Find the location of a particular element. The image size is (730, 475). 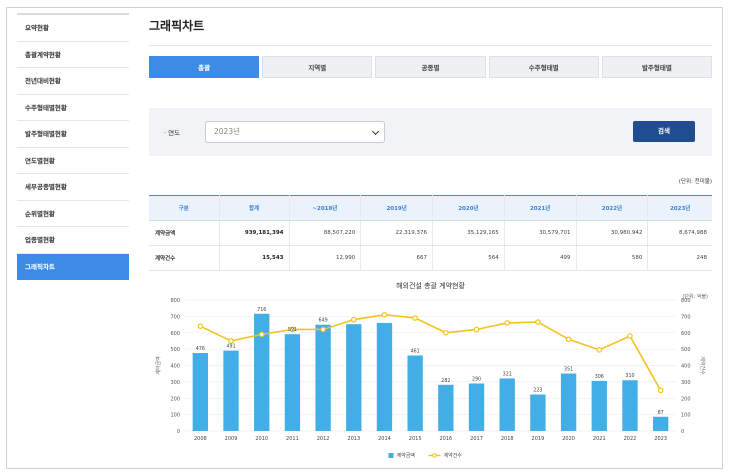

x-tick-label: 2013 is located at coordinates (353, 439).